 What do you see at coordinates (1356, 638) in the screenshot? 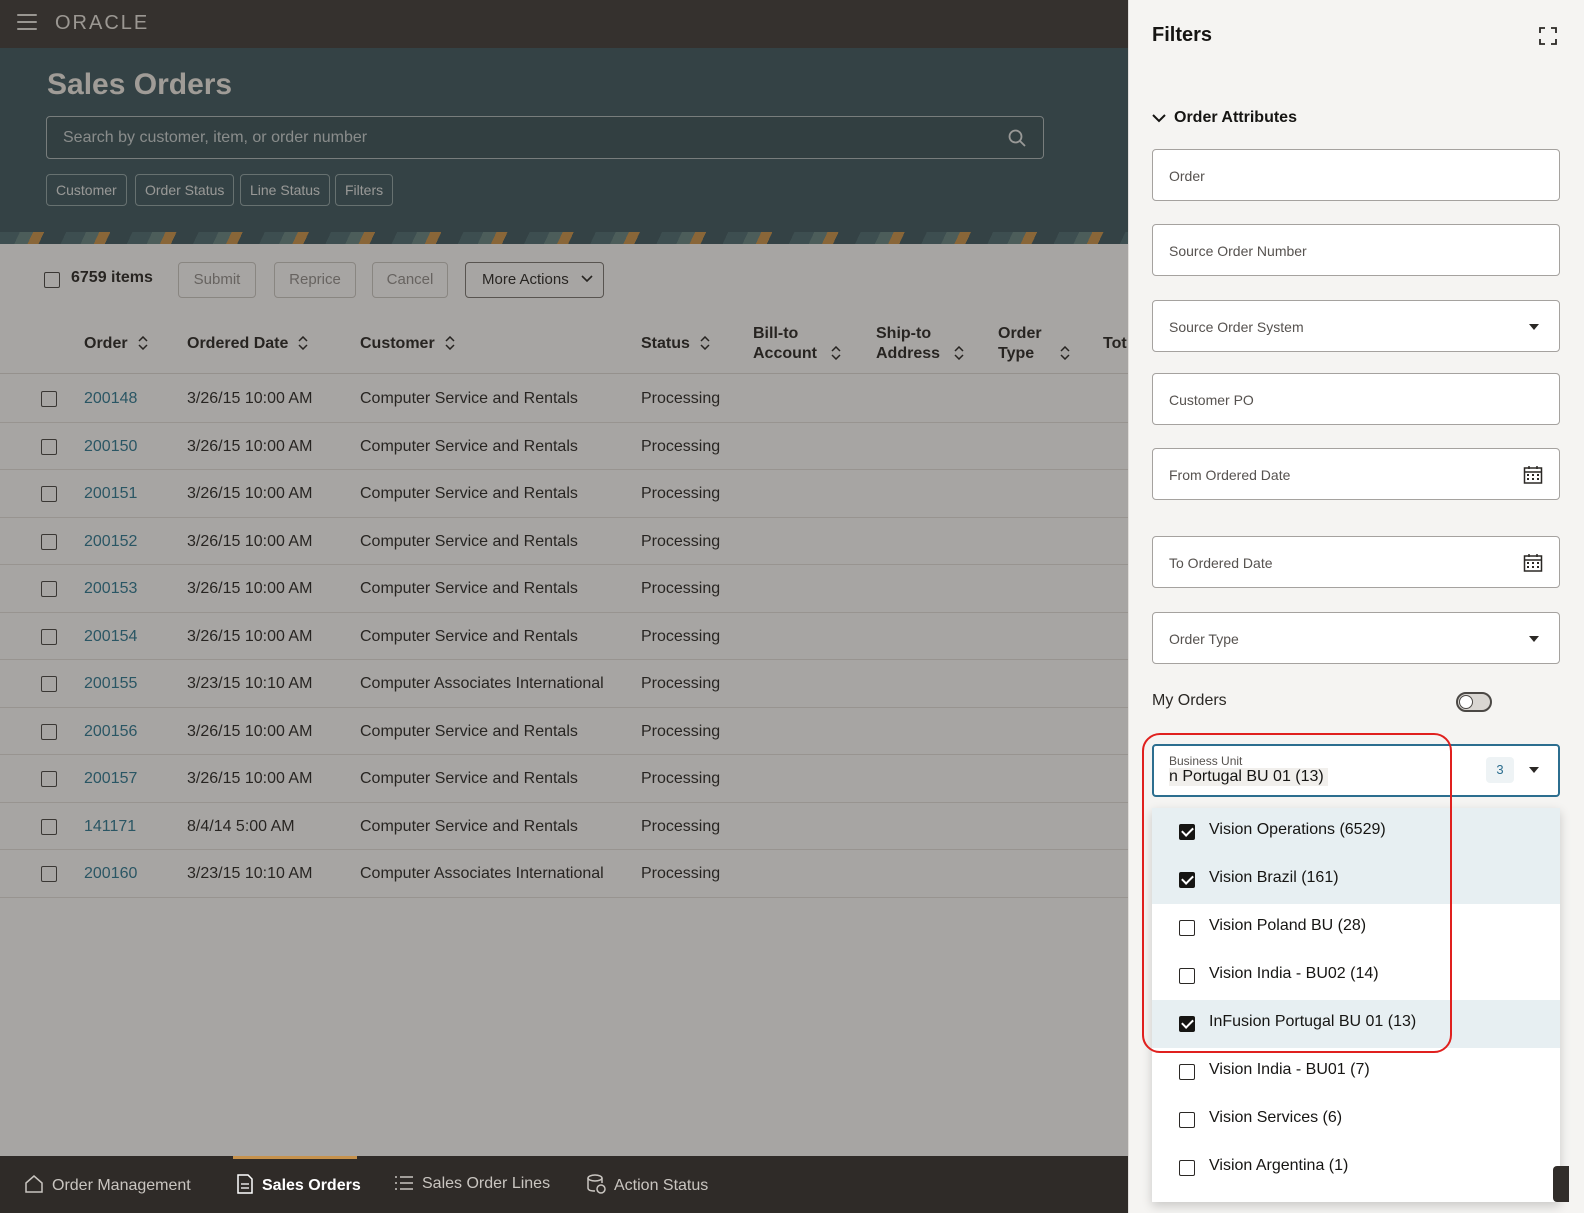
I see `order-type-select: Order Type` at bounding box center [1356, 638].